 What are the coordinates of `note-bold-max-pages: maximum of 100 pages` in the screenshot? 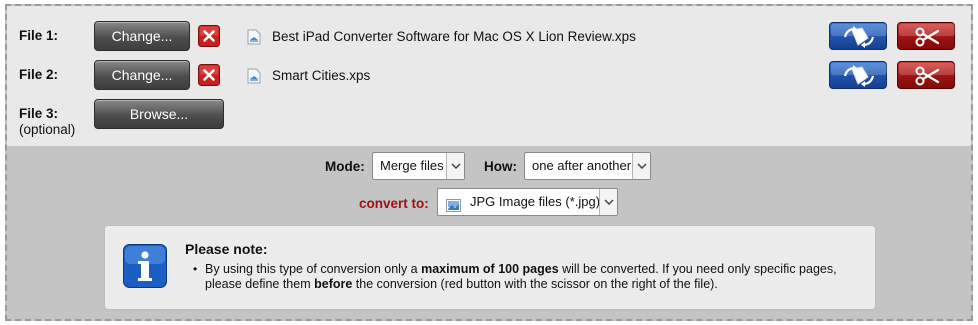 It's located at (490, 269).